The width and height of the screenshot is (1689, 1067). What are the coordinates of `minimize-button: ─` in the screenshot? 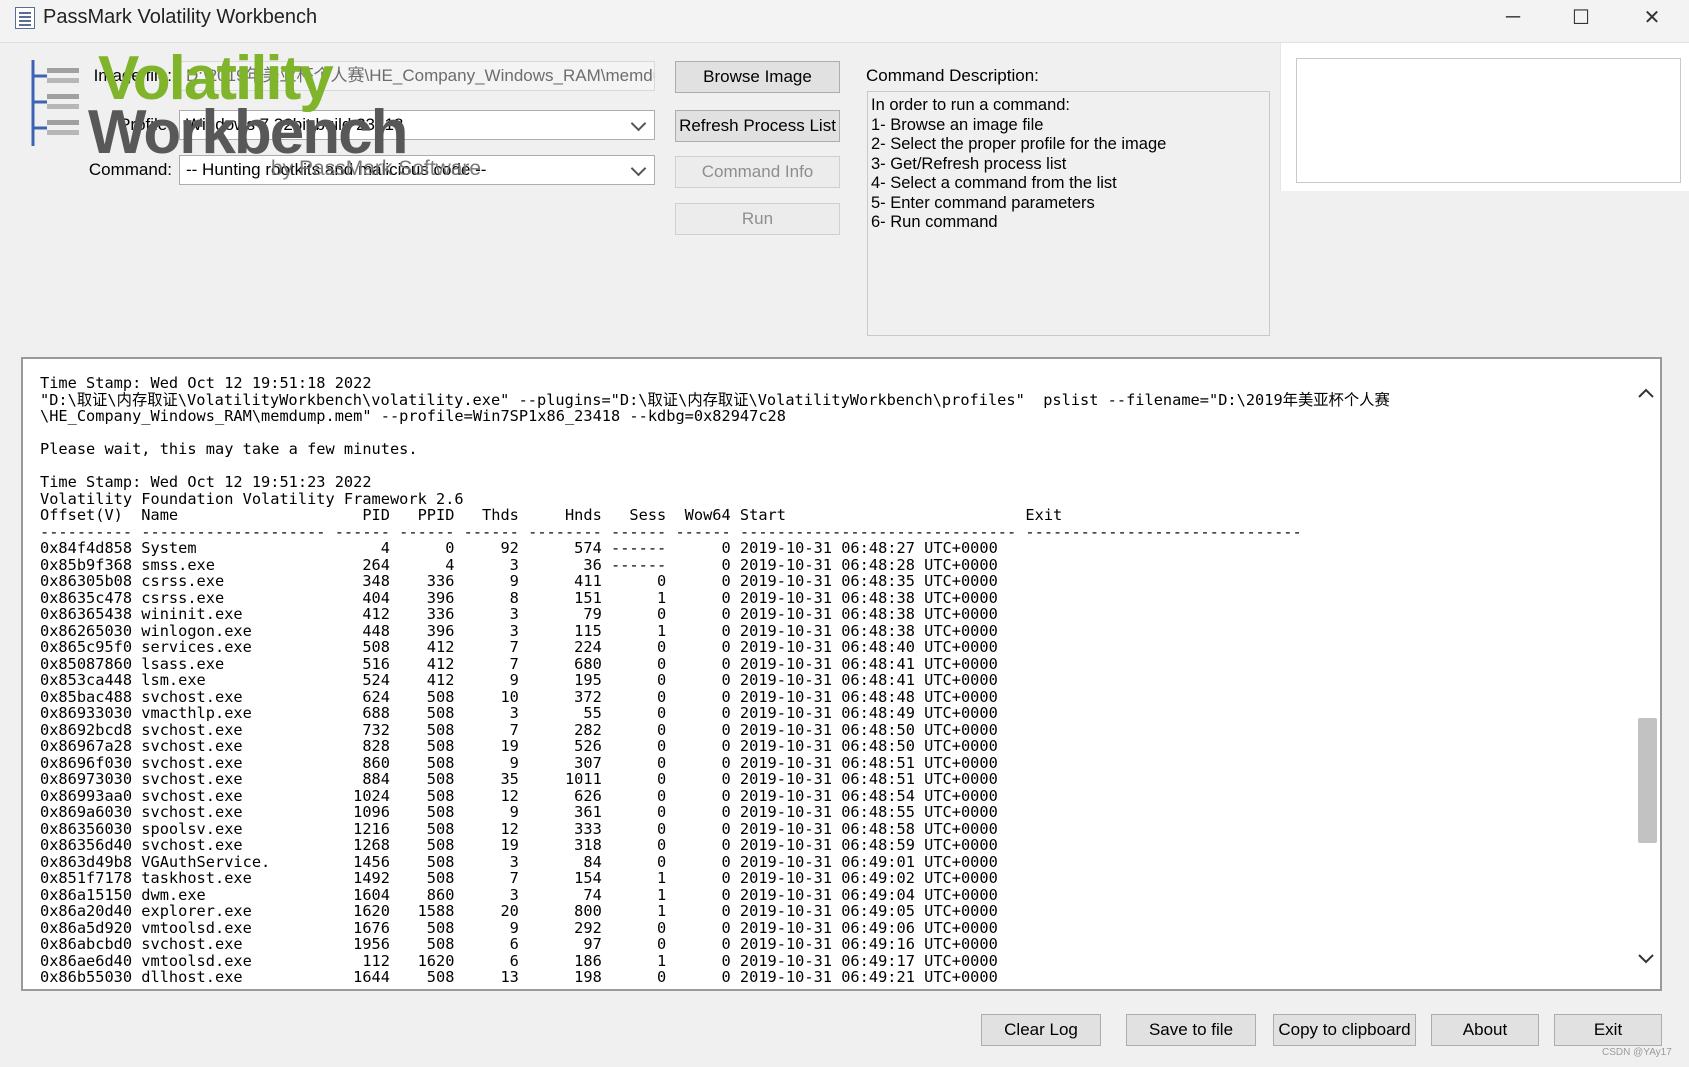 It's located at (1513, 17).